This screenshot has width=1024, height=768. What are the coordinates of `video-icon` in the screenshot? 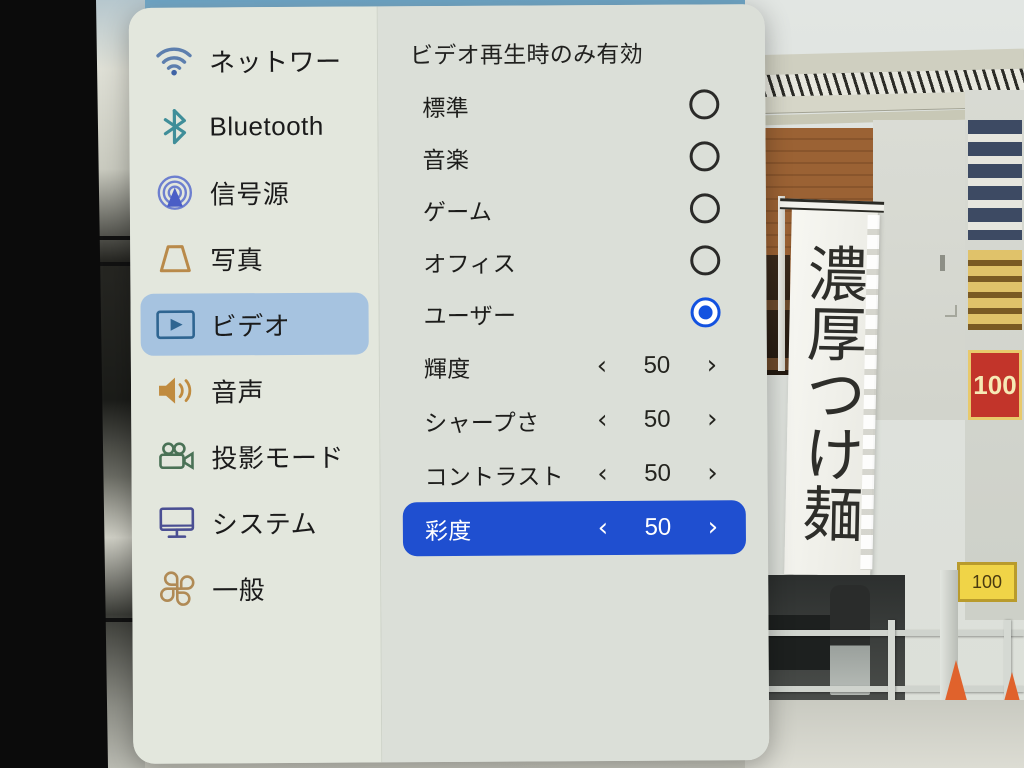 It's located at (176, 325).